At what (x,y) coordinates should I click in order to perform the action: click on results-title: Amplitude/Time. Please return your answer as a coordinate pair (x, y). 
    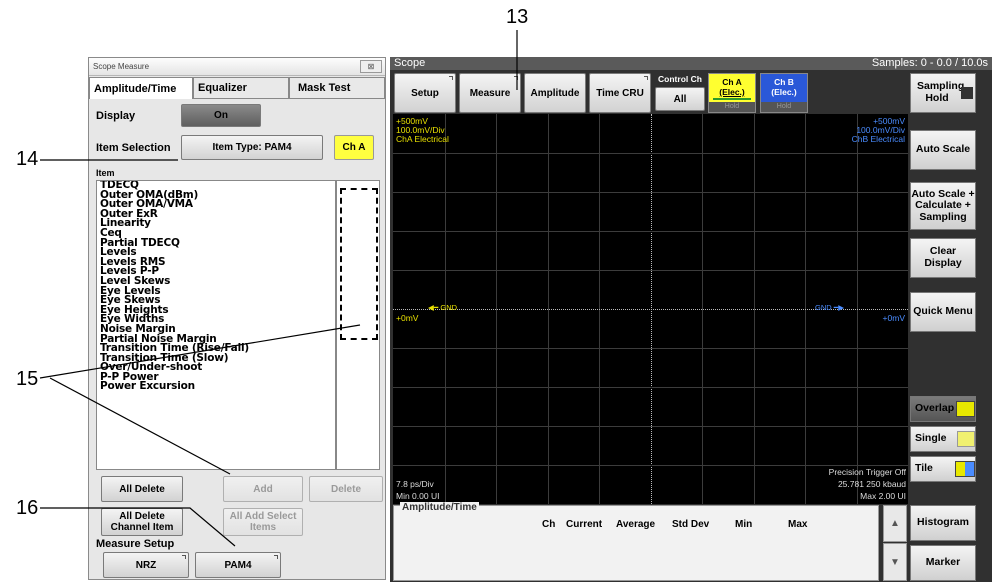
    Looking at the image, I should click on (439, 507).